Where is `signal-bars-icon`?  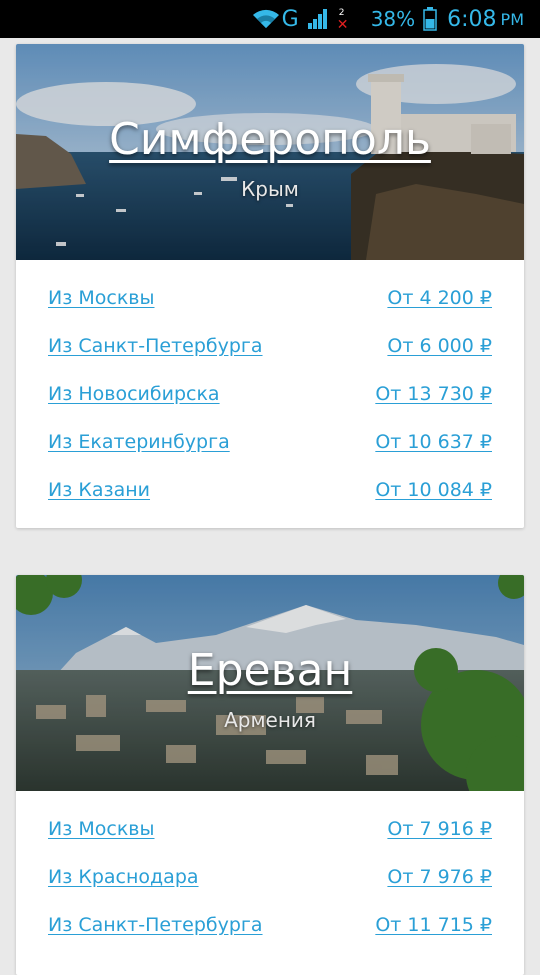
signal-bars-icon is located at coordinates (318, 19).